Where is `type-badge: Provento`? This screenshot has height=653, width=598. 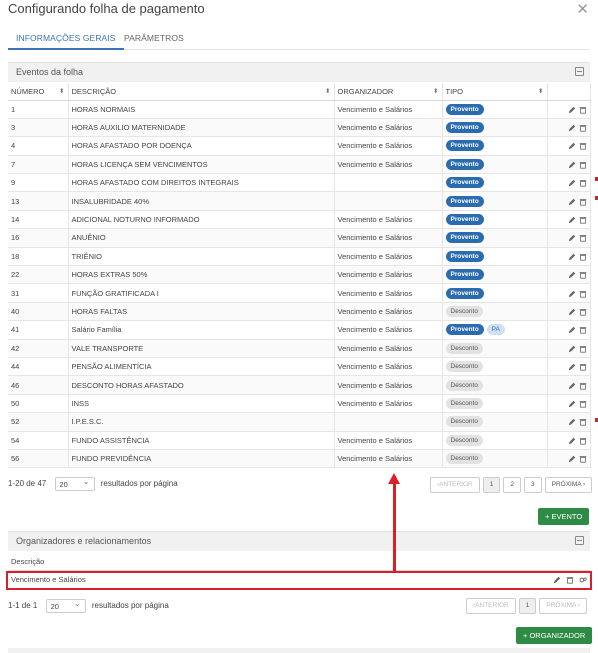
type-badge: Provento is located at coordinates (464, 275).